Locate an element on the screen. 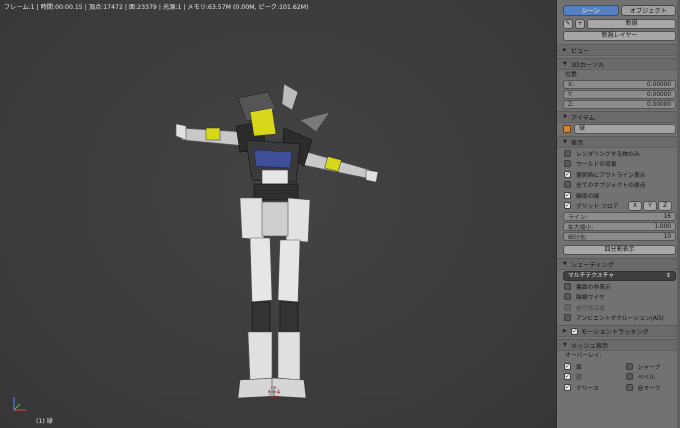  bevel-checkbox: ベベル is located at coordinates (649, 377).